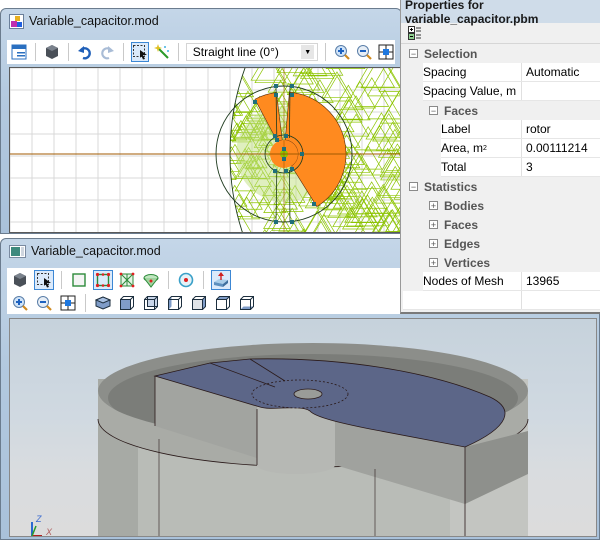 This screenshot has height=540, width=600. I want to click on window-title: Variable_capacitor.mod, so click(94, 21).